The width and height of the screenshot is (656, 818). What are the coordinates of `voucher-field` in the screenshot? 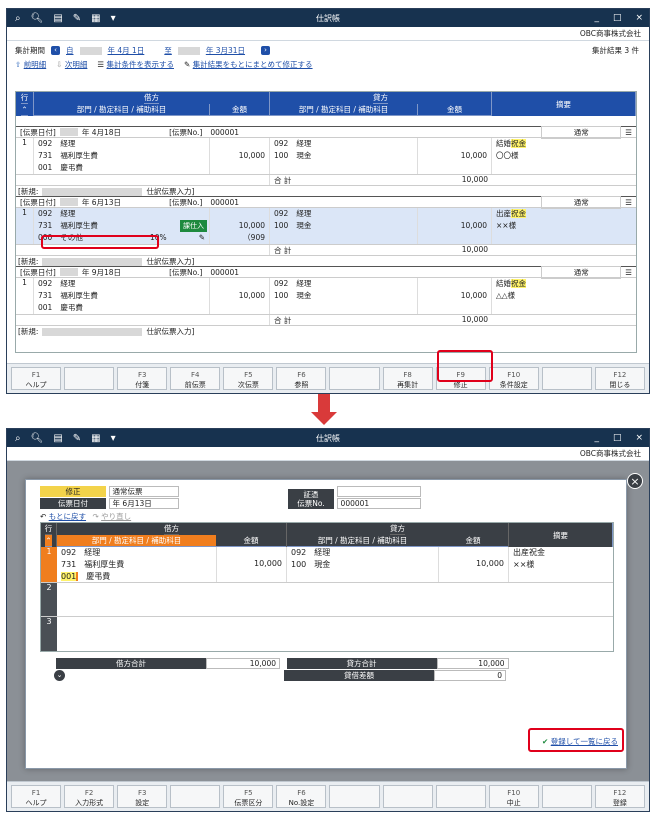 It's located at (378, 491).